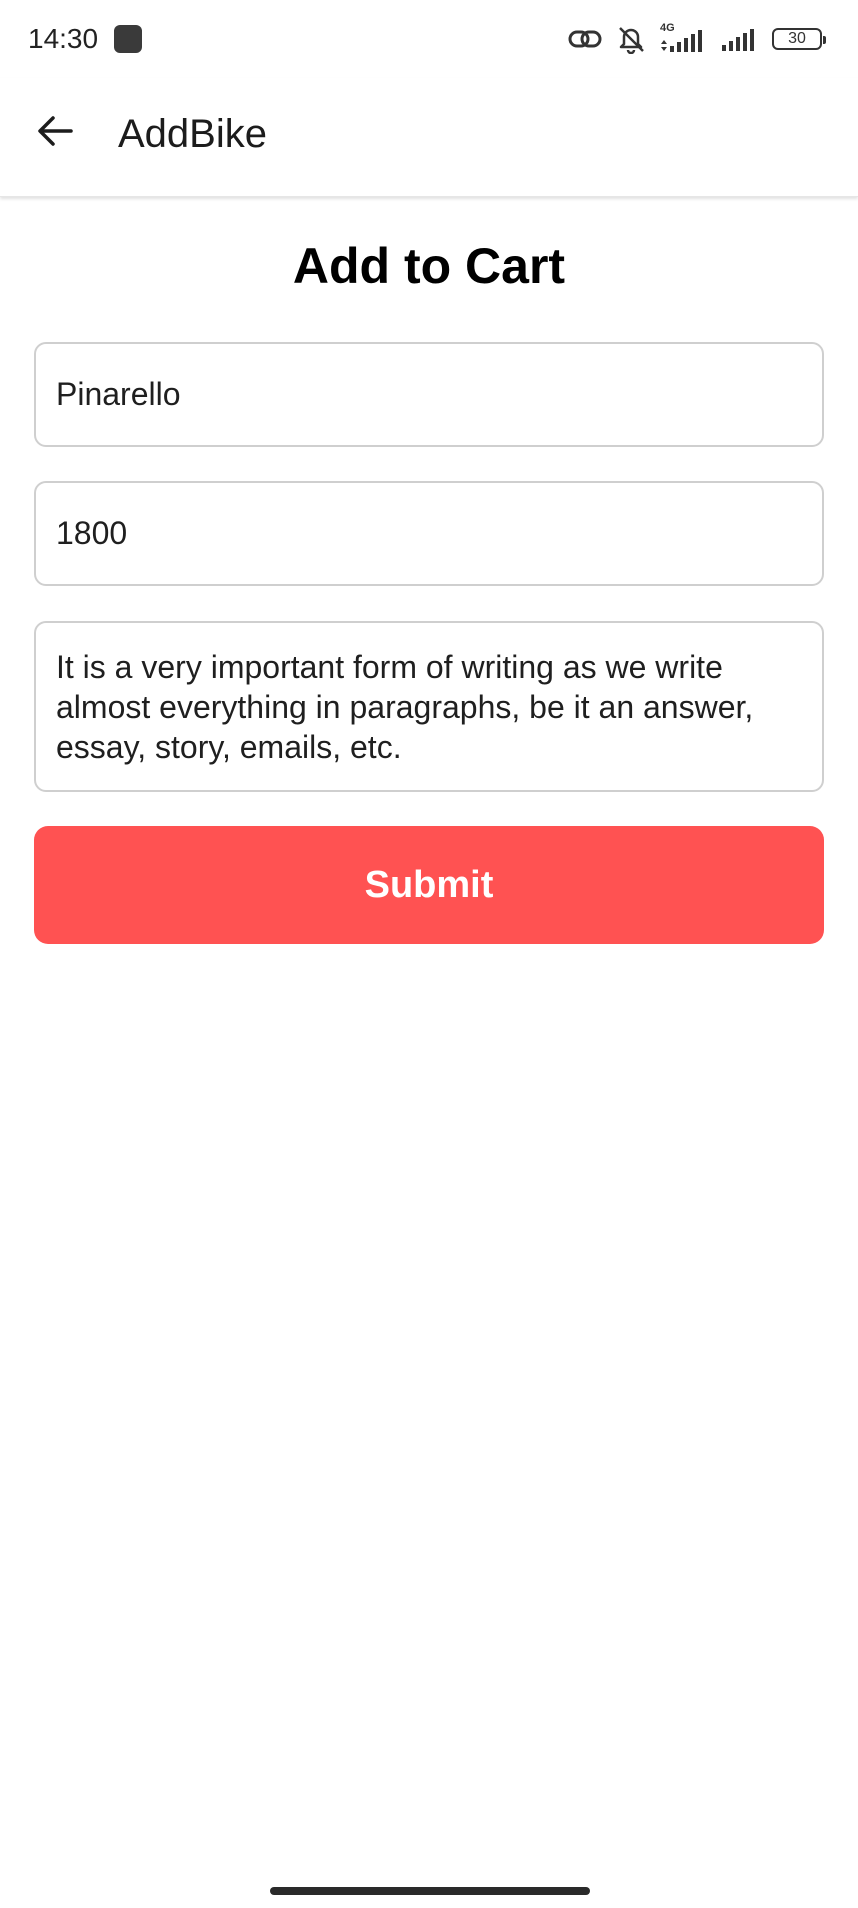  I want to click on back-button, so click(55, 133).